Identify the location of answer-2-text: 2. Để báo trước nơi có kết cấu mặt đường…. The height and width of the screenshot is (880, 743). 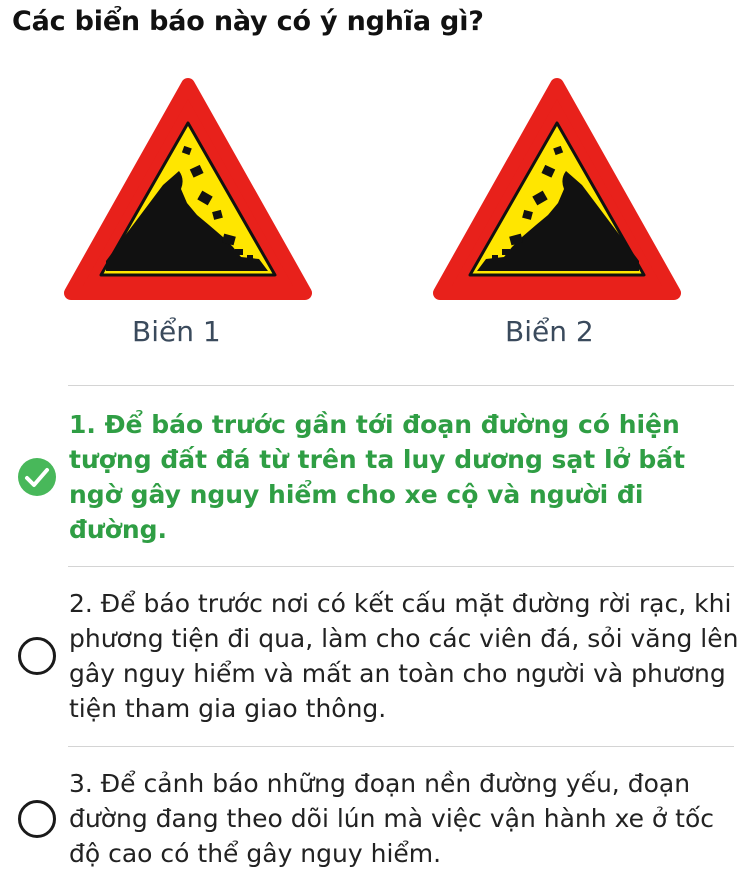
(404, 656).